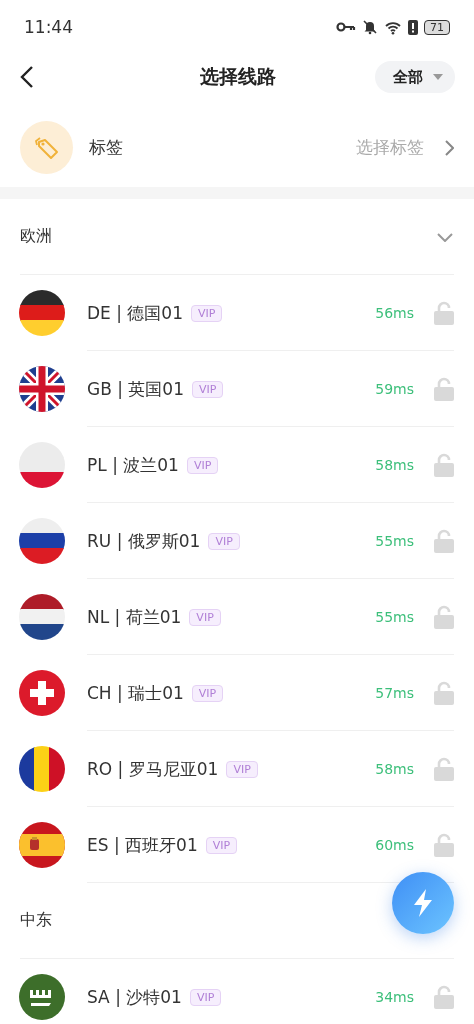 This screenshot has height=1024, width=474. Describe the element at coordinates (135, 693) in the screenshot. I see `server-name: CH | 瑞士01` at that location.